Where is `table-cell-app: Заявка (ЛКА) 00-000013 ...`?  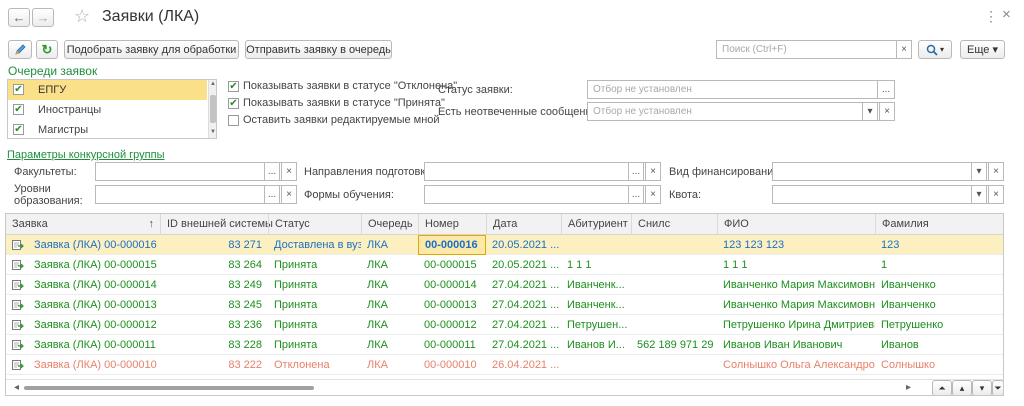
table-cell-app: Заявка (ЛКА) 00-000013 ... is located at coordinates (97, 305).